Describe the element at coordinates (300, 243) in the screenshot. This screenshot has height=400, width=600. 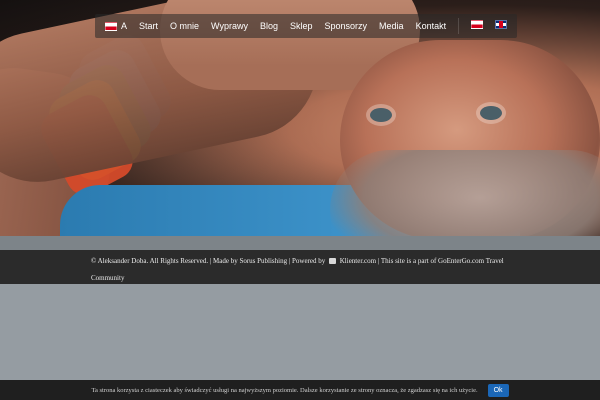
I see `footer-top-strip` at that location.